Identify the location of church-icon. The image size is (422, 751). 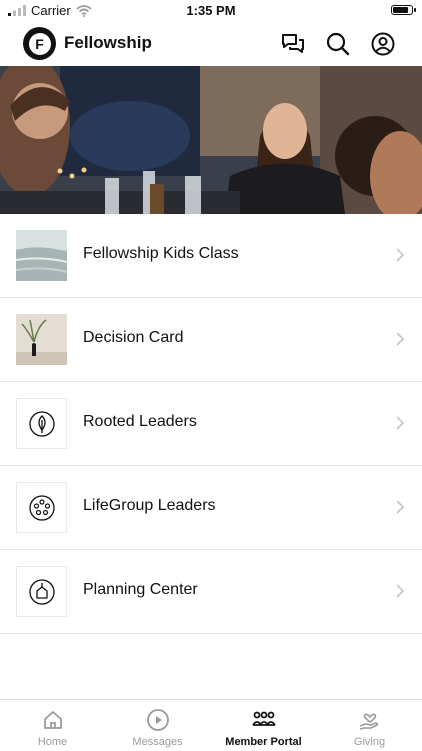
(41, 591).